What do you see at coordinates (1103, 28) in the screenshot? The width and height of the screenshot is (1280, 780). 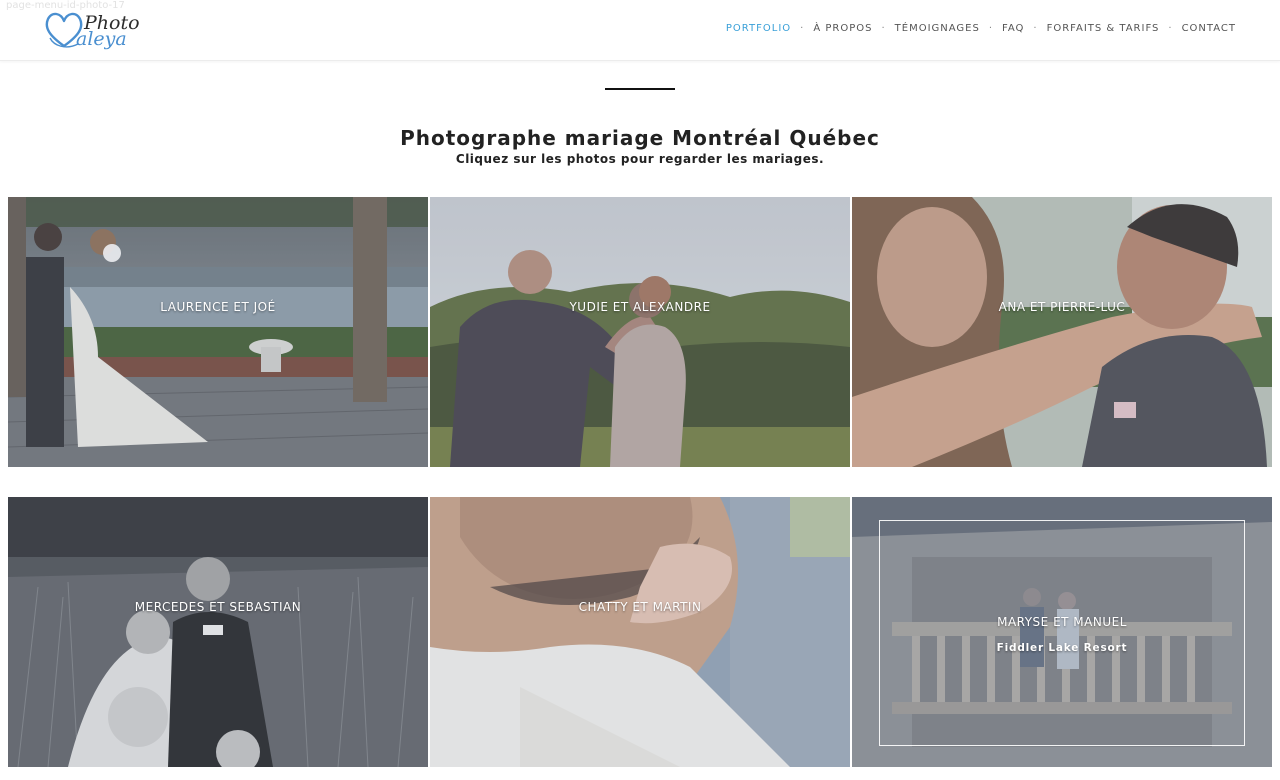 I see `nav-item-forfaits-tarifs: FORFAITS & TARIFS` at bounding box center [1103, 28].